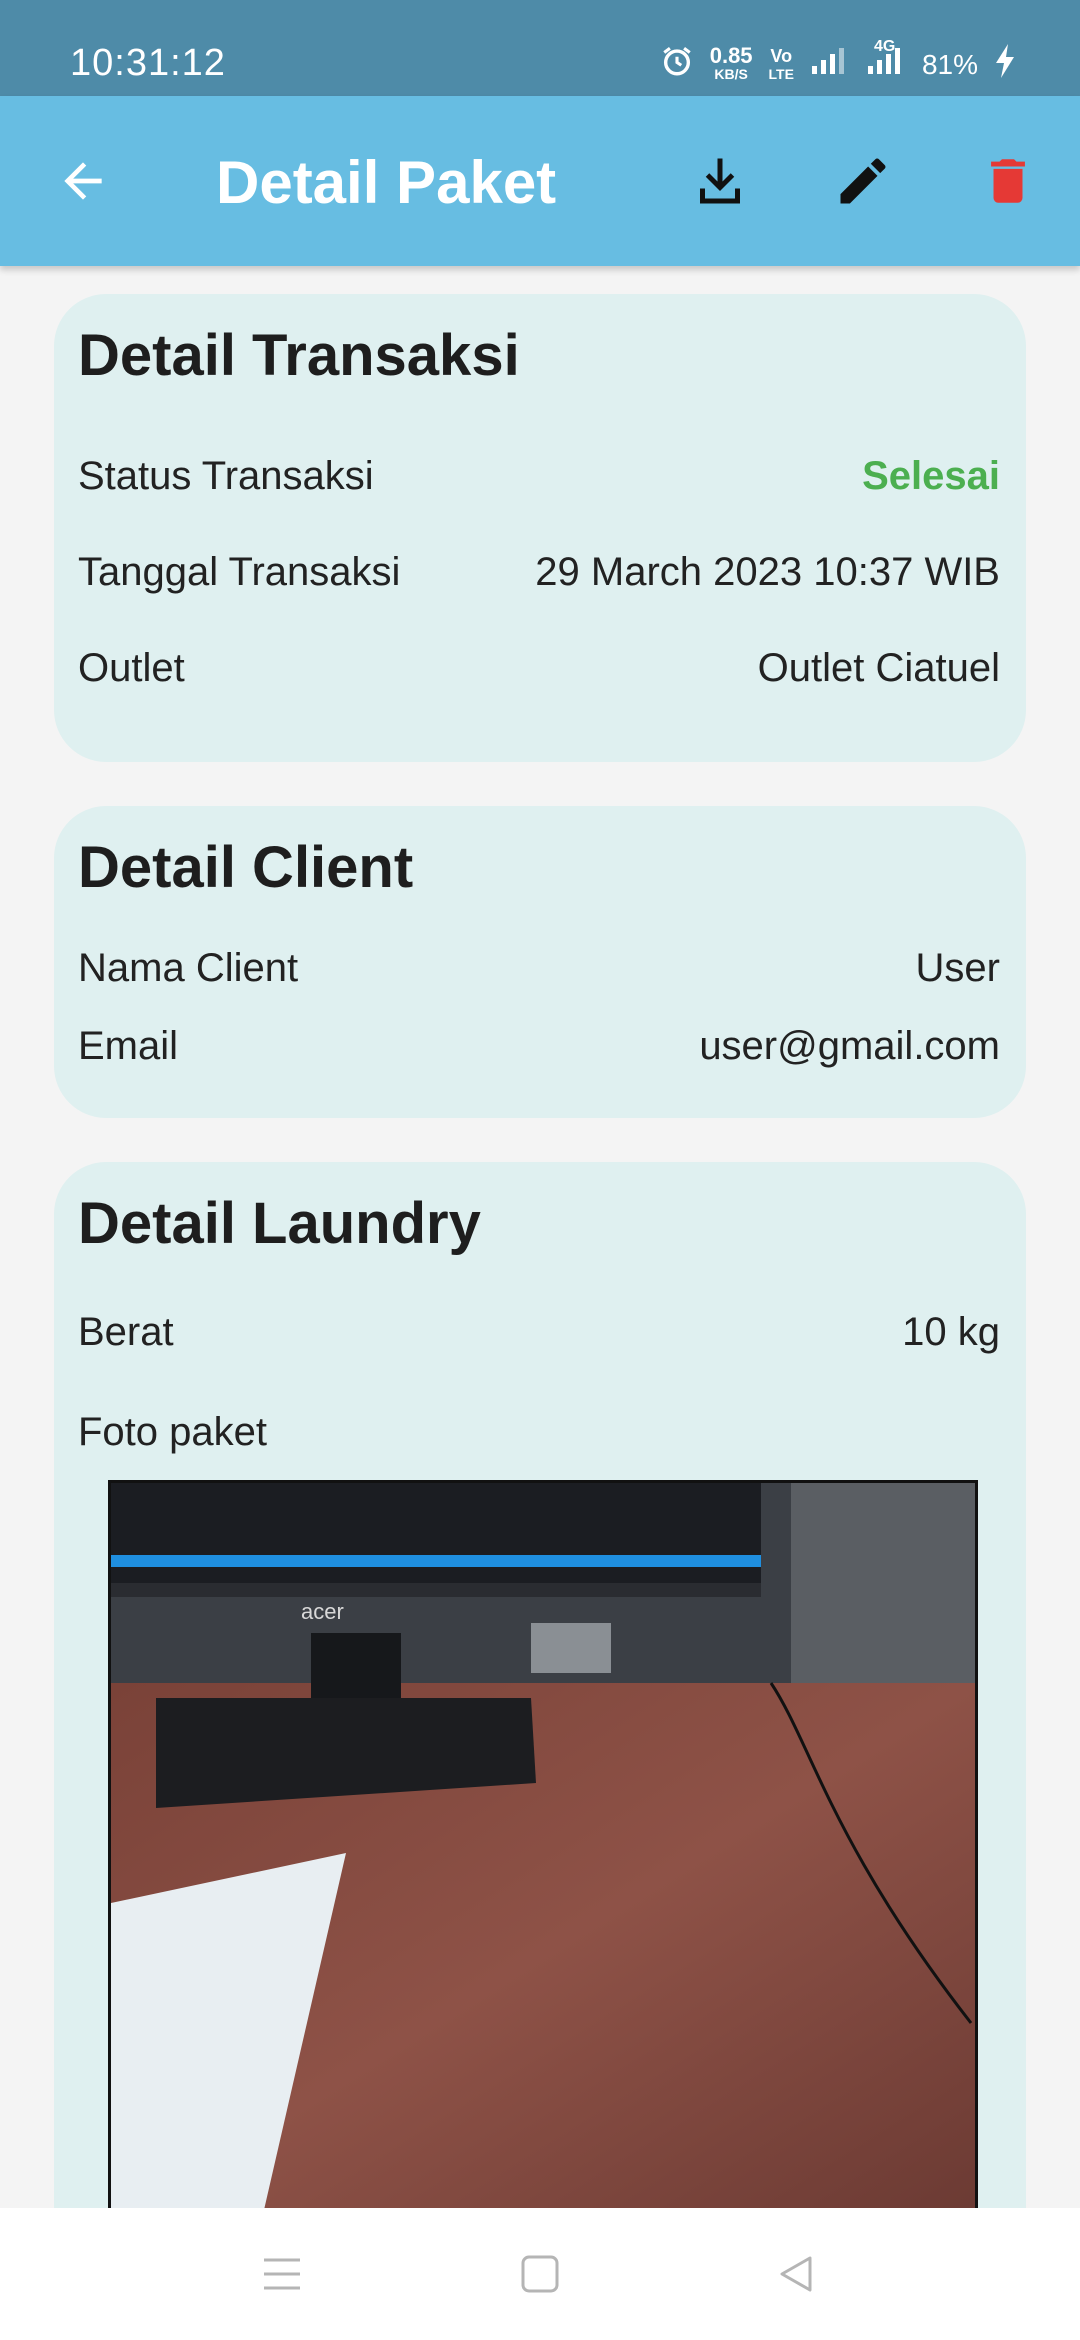  I want to click on volte-badge: Vo LTE, so click(781, 63).